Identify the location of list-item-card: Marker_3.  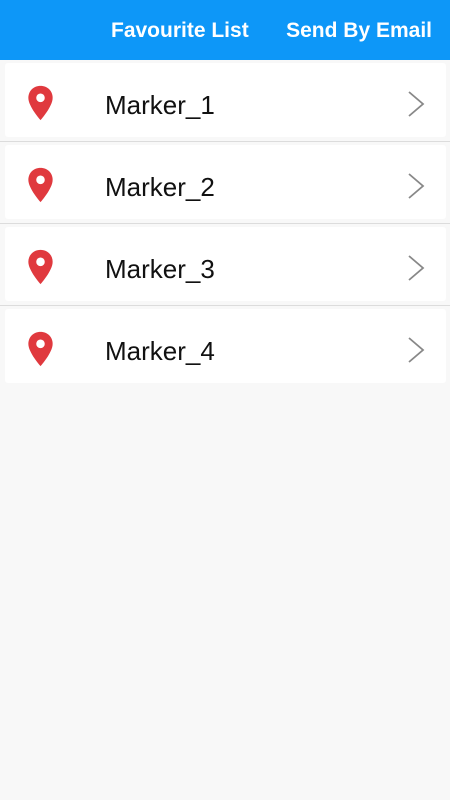
(225, 264).